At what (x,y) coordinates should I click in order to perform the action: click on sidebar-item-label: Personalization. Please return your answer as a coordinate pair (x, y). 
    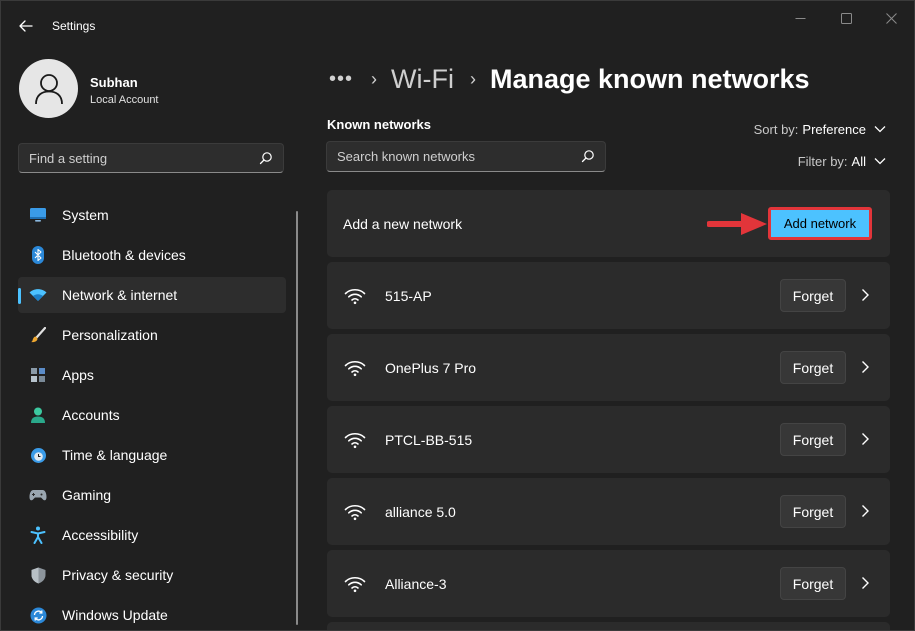
    Looking at the image, I should click on (110, 335).